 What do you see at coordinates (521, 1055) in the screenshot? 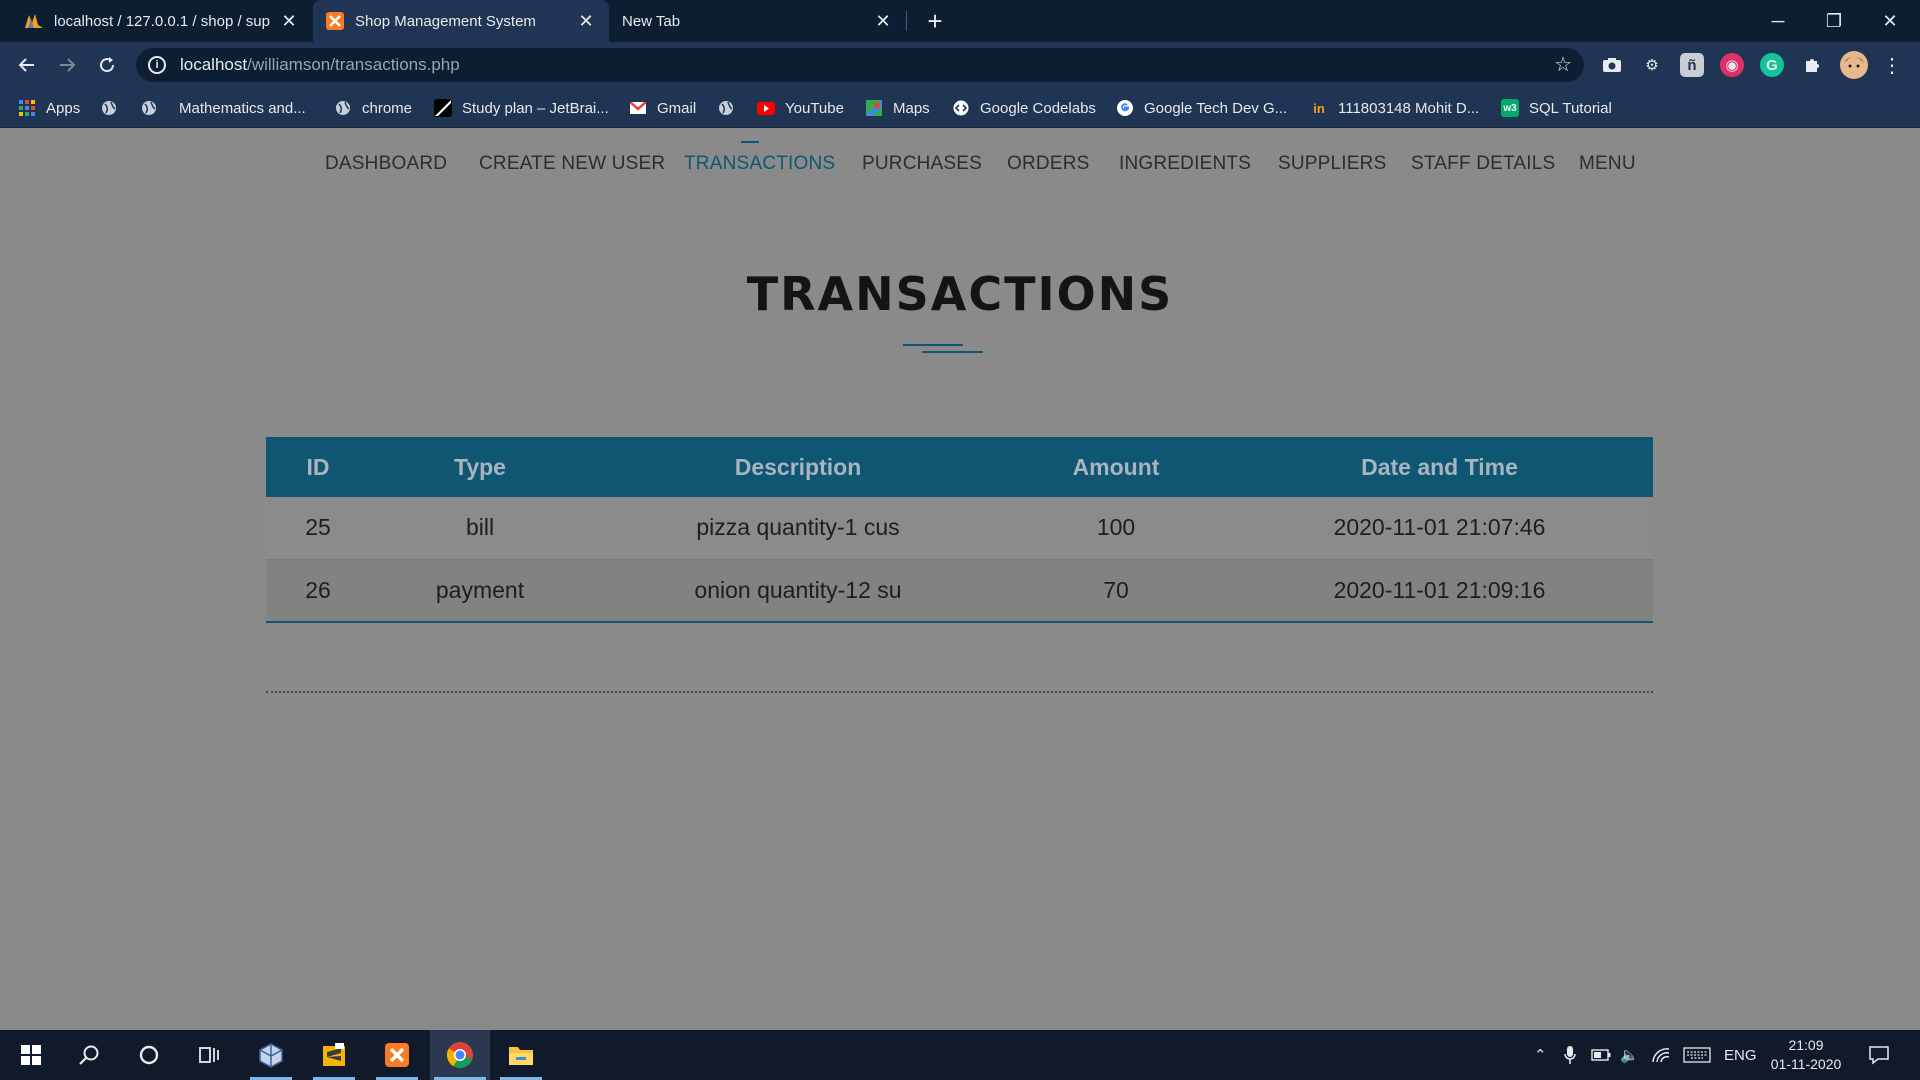
I see `taskbar-app-file-explorer` at bounding box center [521, 1055].